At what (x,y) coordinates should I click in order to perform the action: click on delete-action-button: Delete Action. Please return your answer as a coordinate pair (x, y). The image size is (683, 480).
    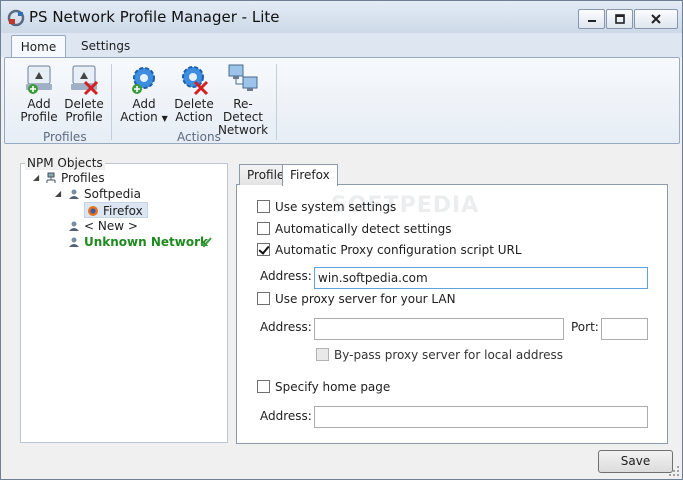
    Looking at the image, I should click on (194, 93).